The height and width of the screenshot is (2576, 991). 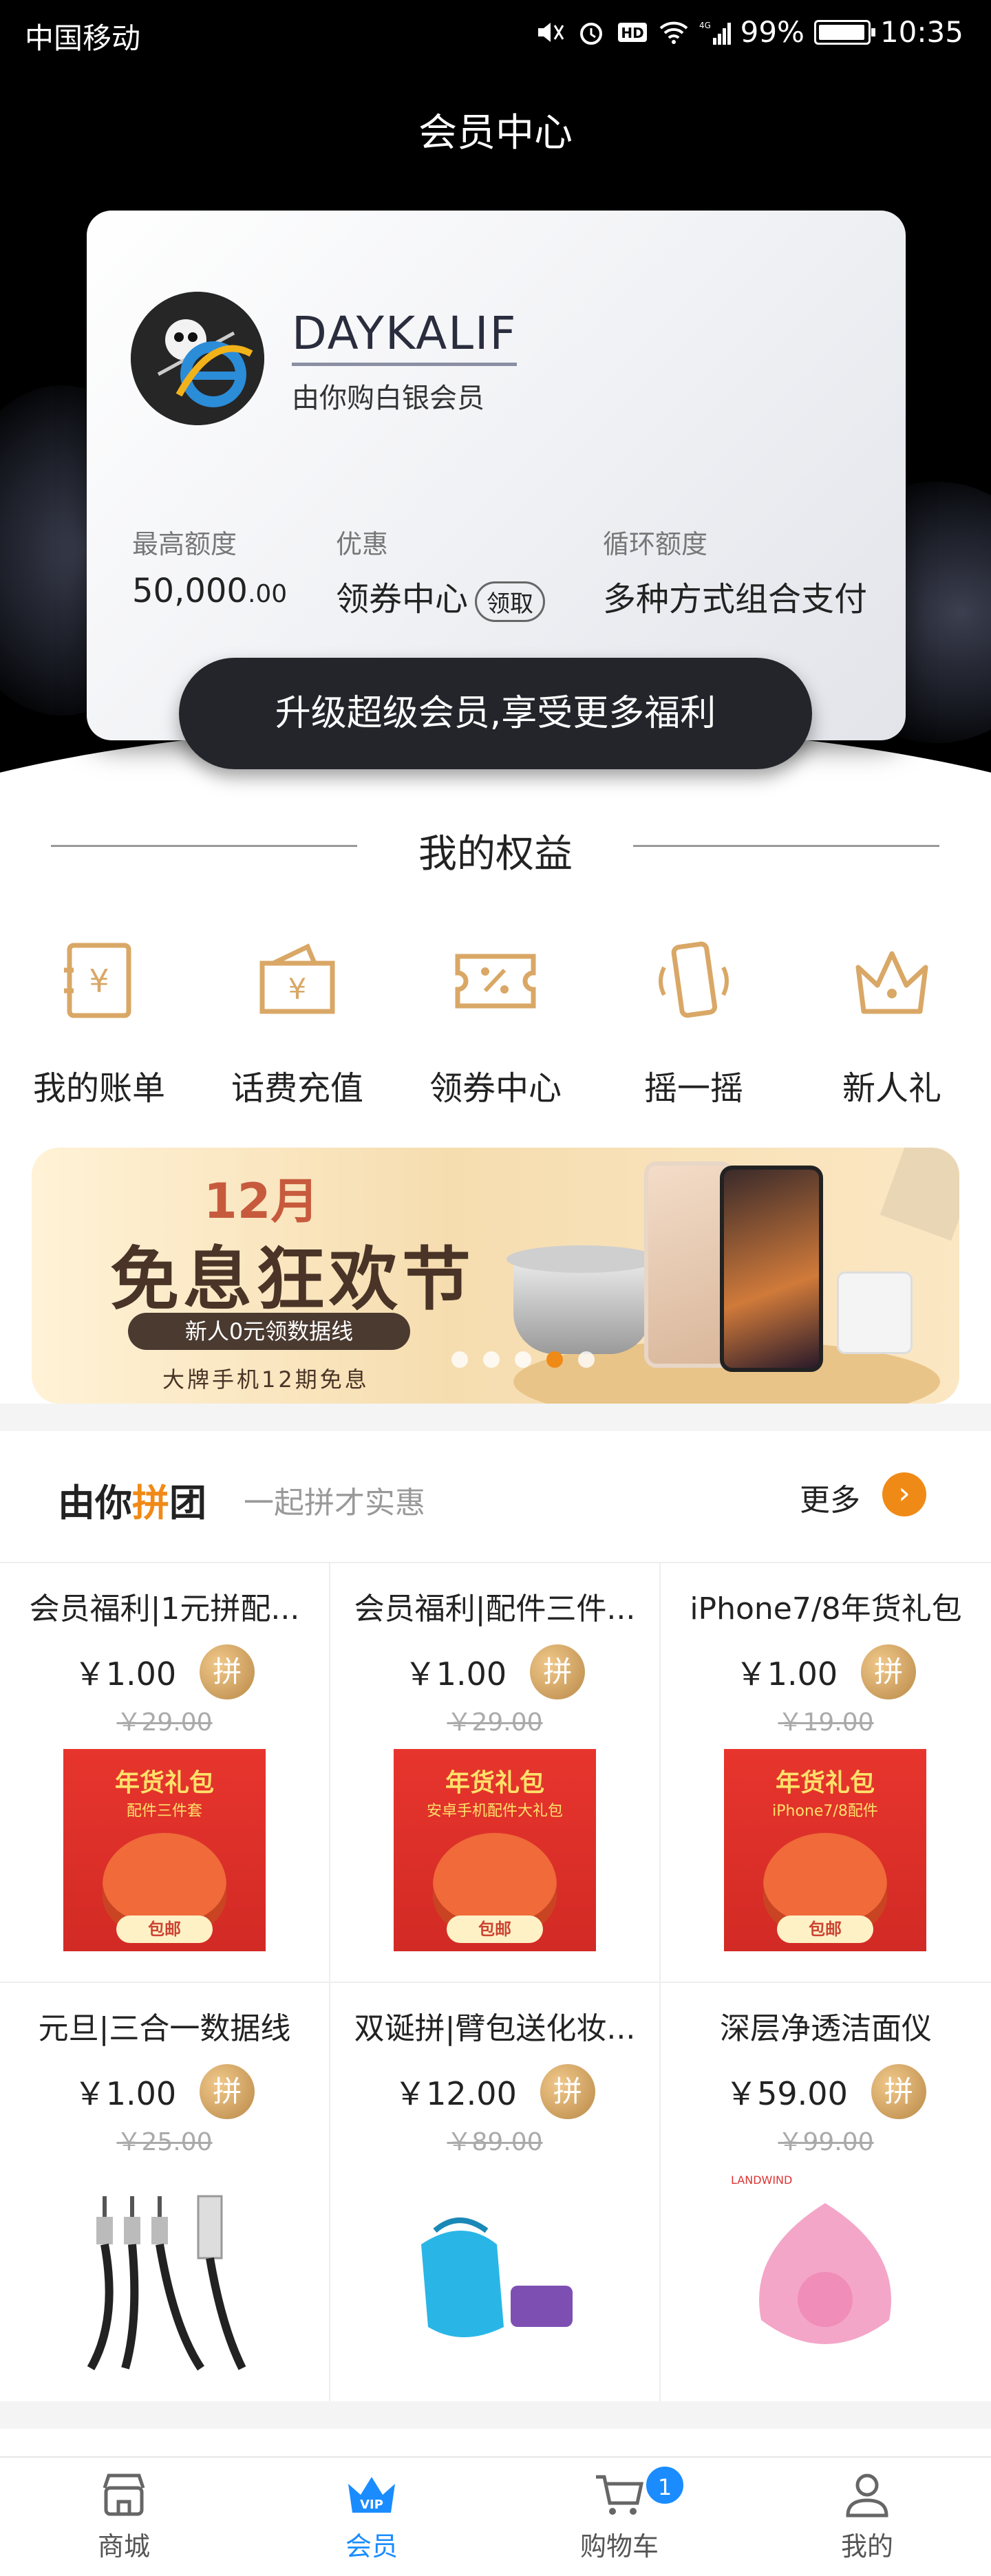 What do you see at coordinates (830, 1497) in the screenshot?
I see `more-link: 更多` at bounding box center [830, 1497].